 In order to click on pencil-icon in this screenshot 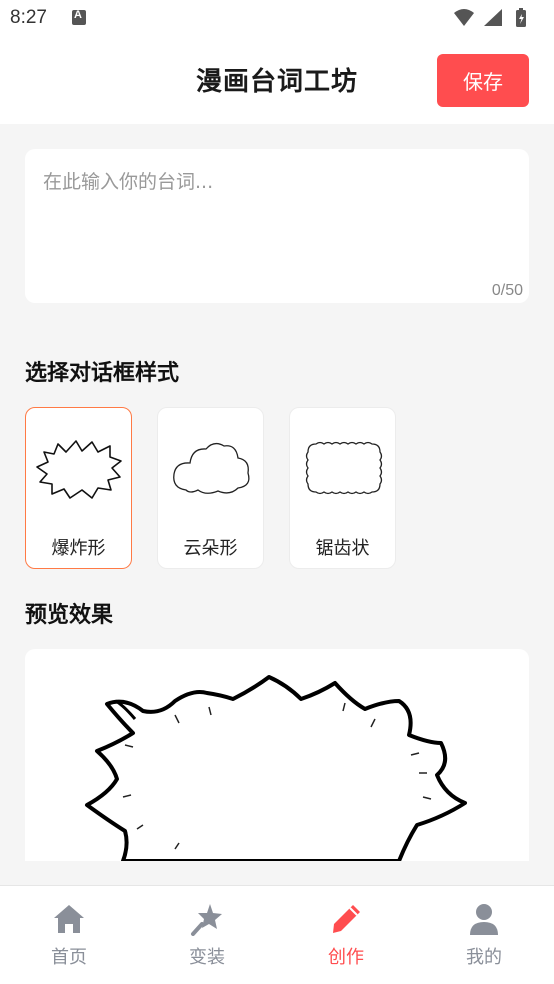, I will do `click(346, 919)`.